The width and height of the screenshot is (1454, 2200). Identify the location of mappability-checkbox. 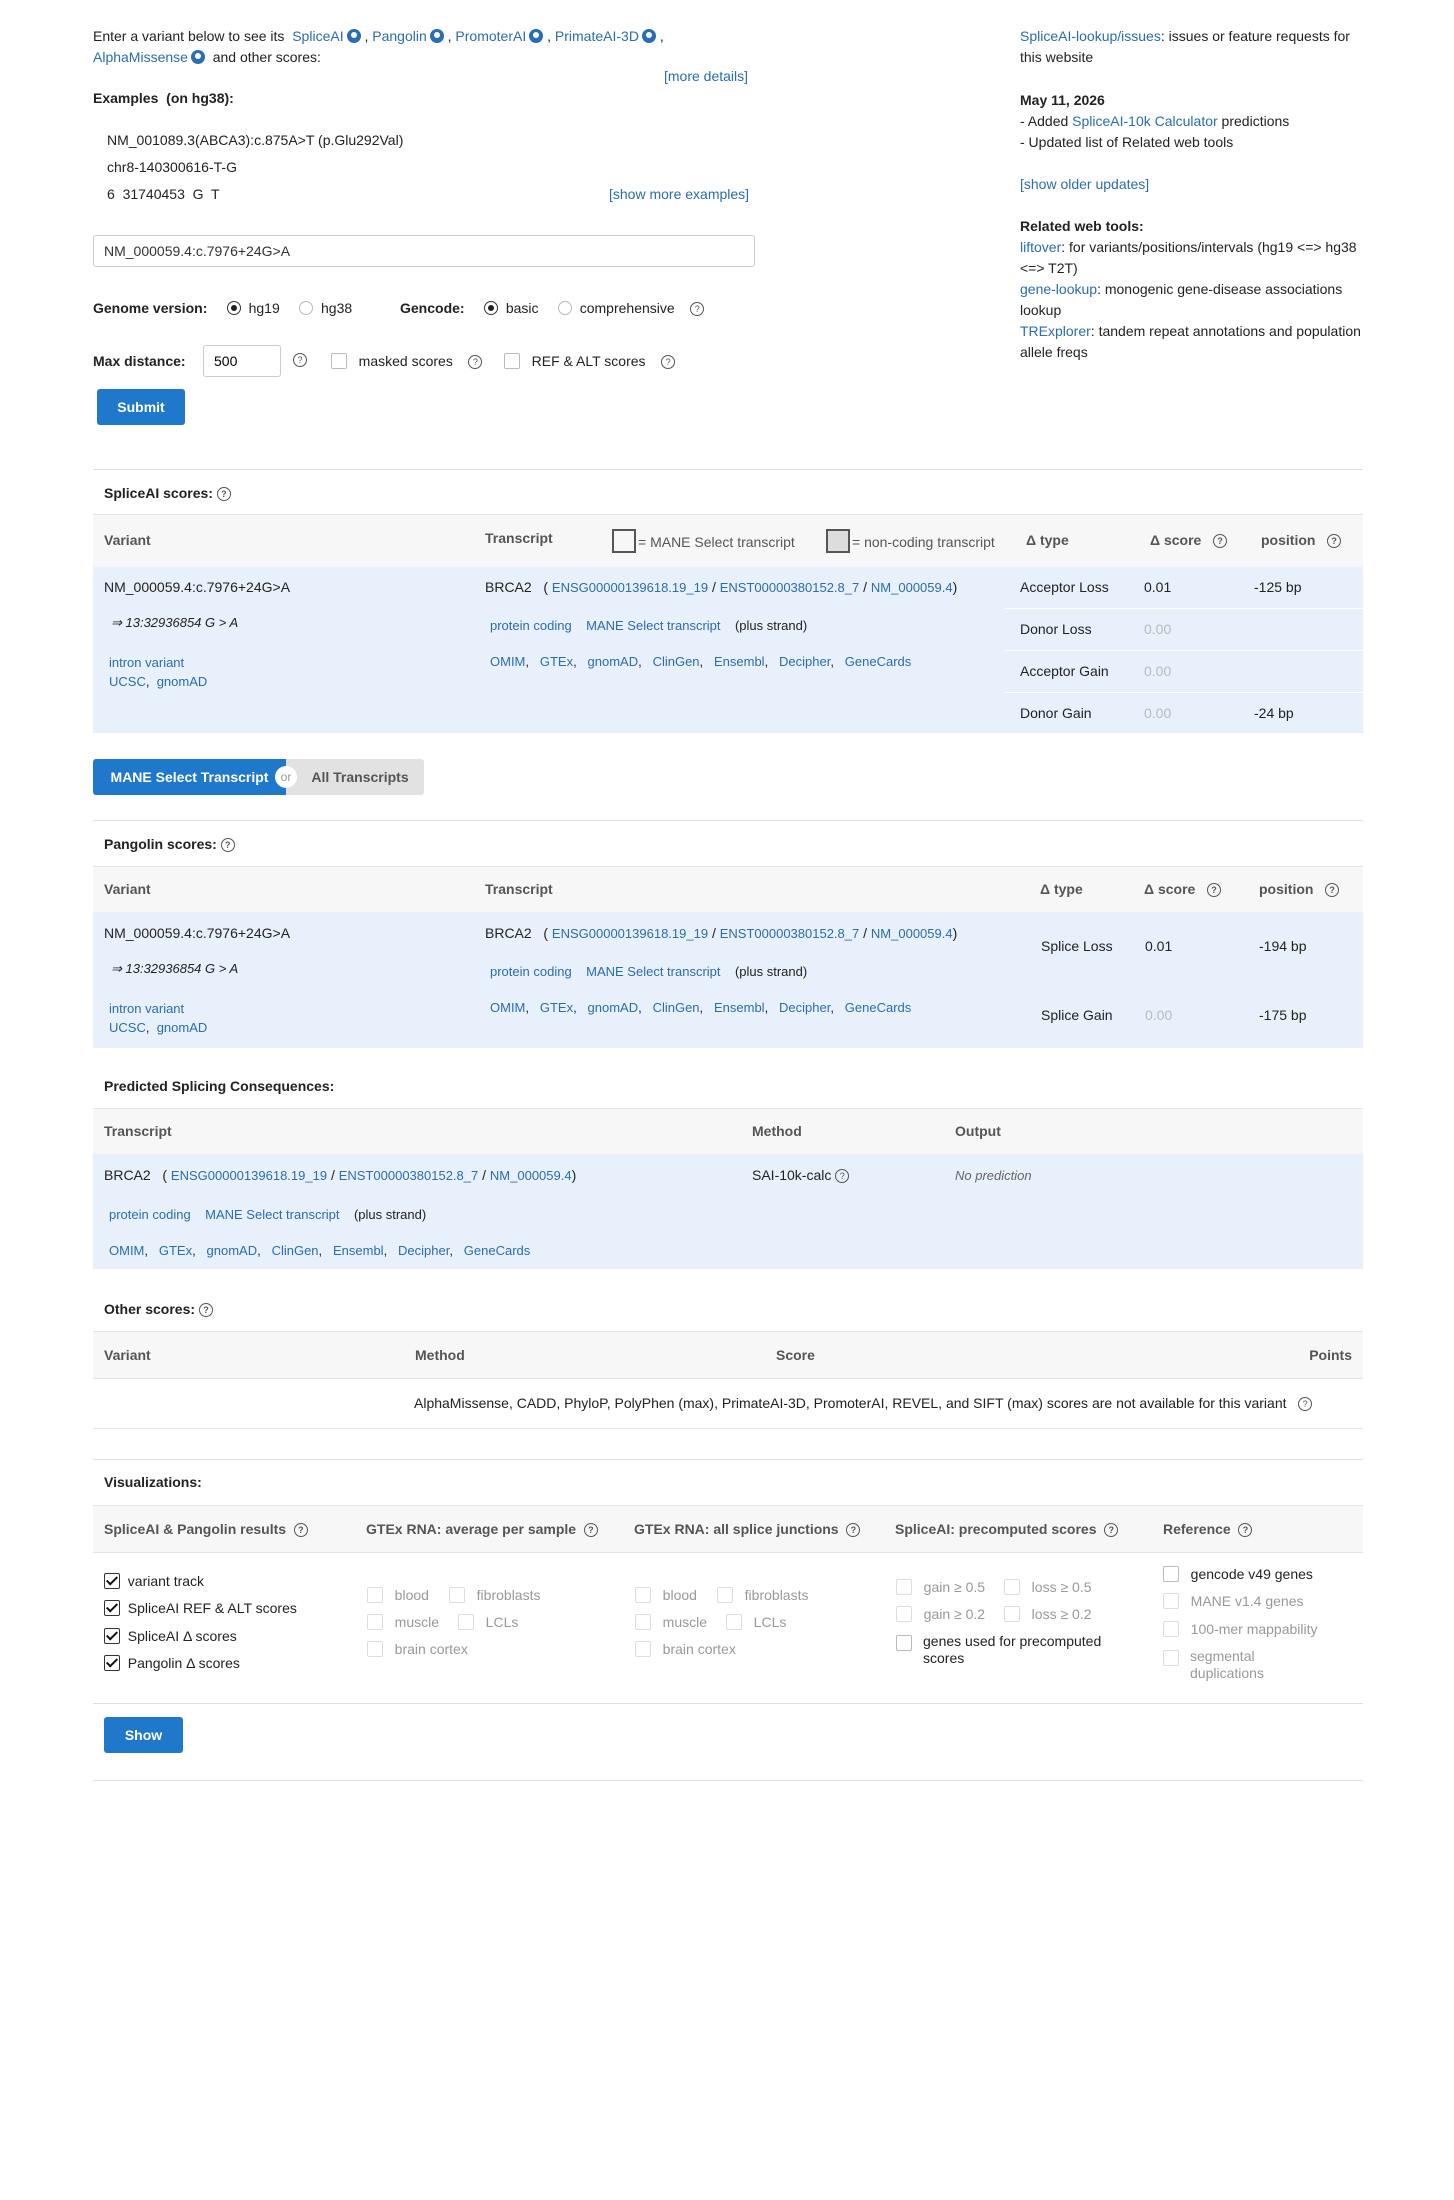
(1171, 1629).